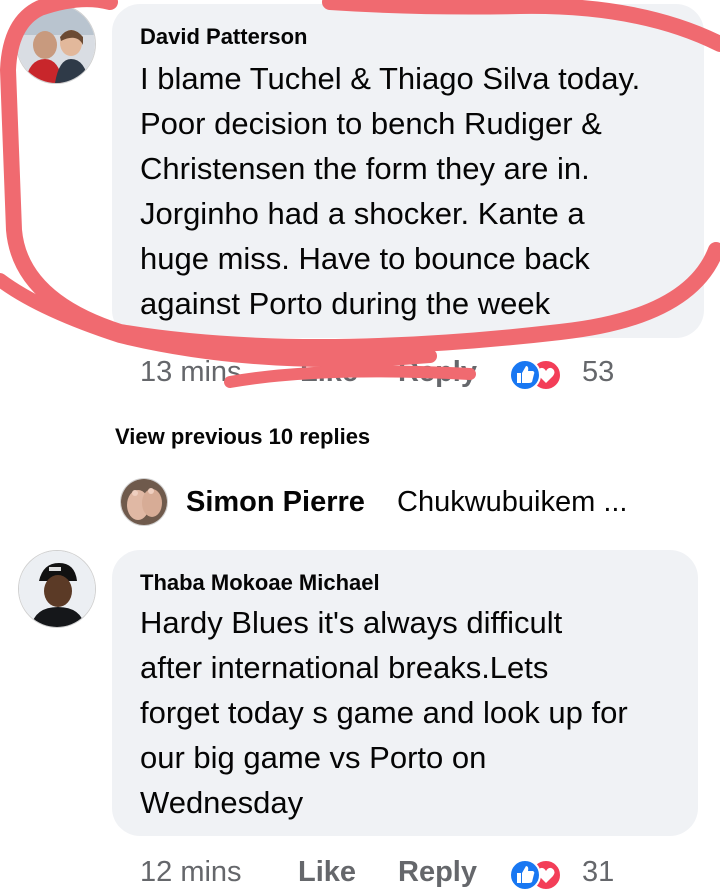 The height and width of the screenshot is (896, 720). I want to click on comment-actions: 12 mins Like Reply 31, so click(390, 876).